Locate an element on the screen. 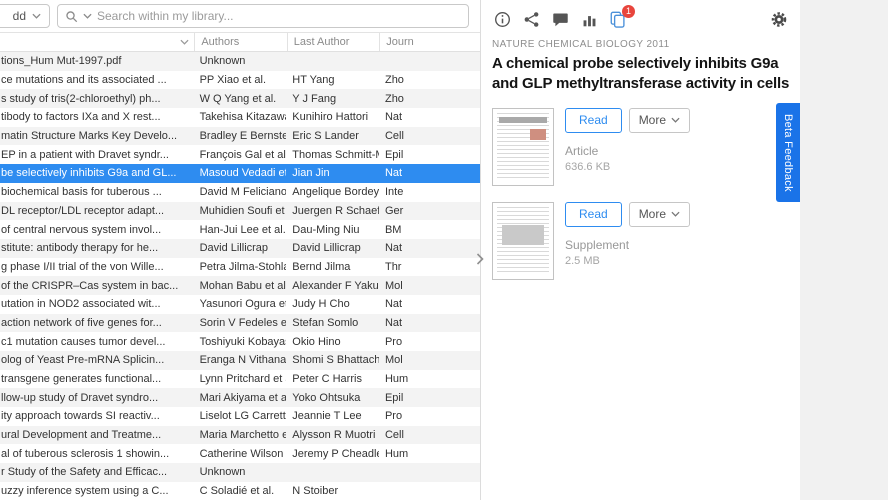  cell-journal: Hum is located at coordinates (396, 379).